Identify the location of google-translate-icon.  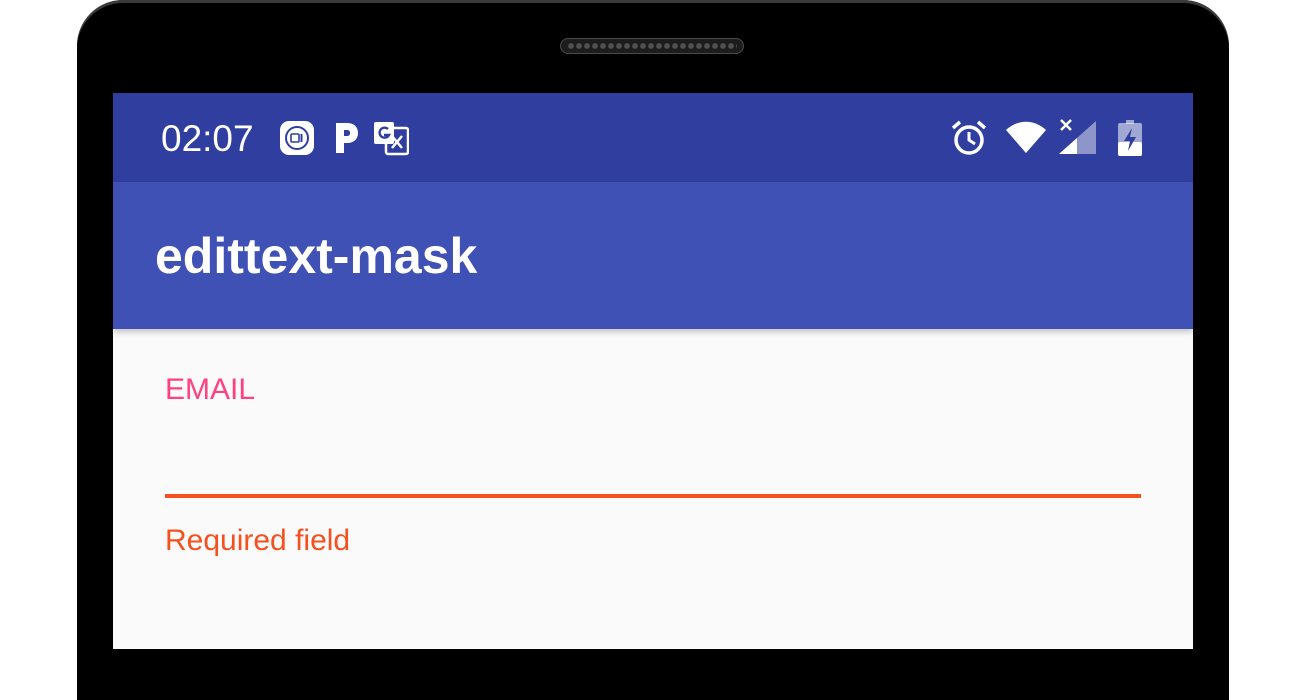
(391, 139).